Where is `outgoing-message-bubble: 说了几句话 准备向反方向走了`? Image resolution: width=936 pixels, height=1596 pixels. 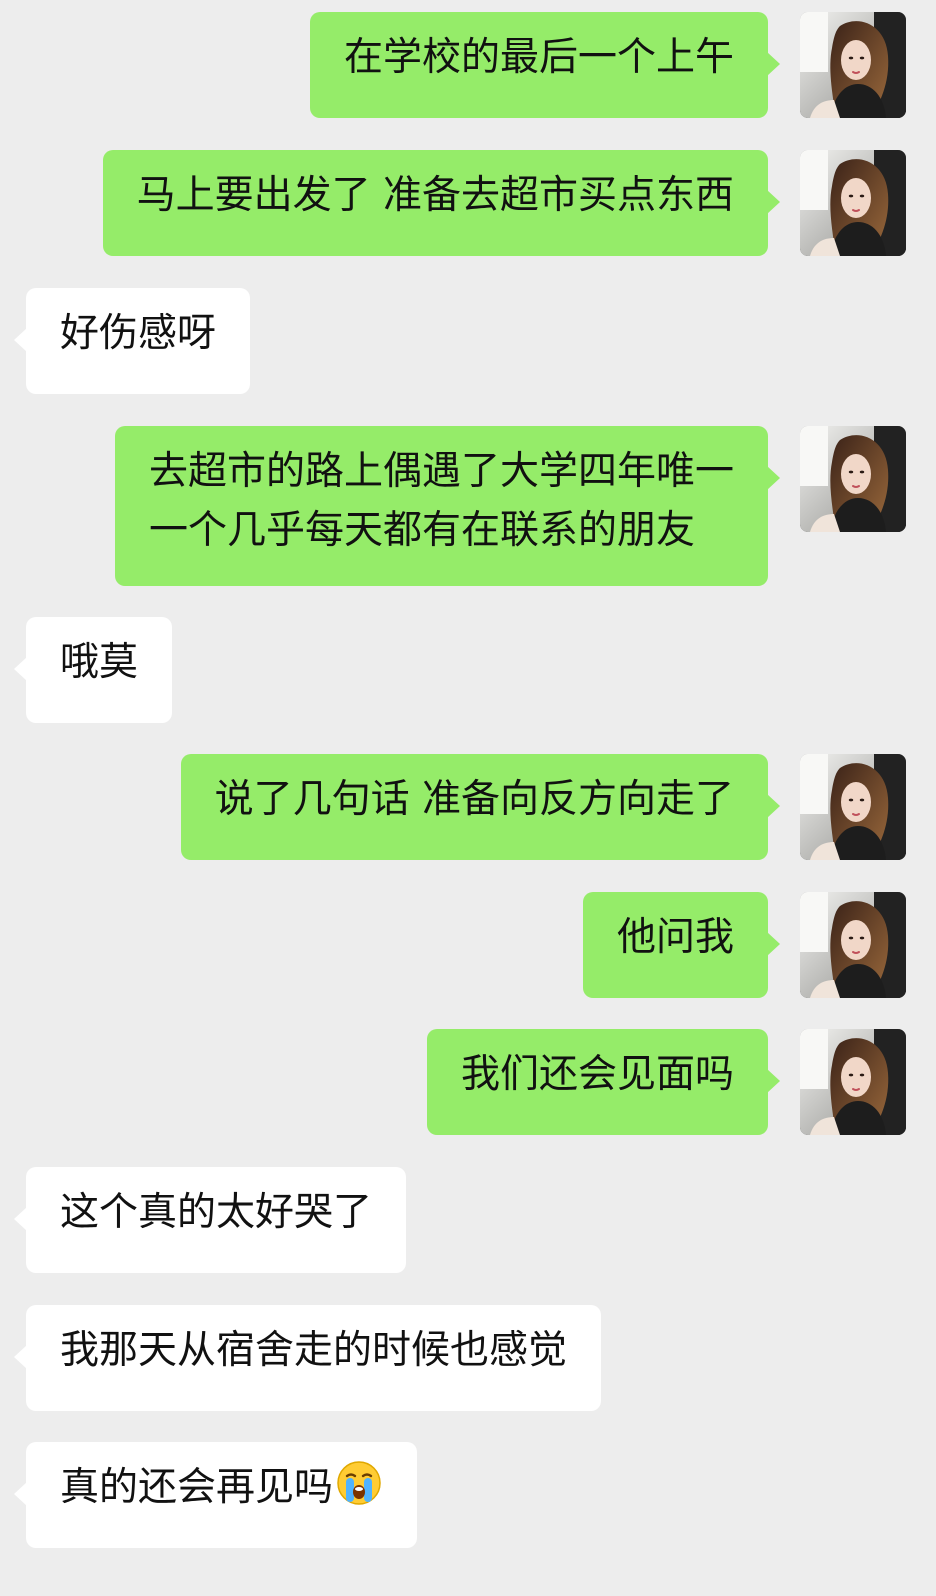
outgoing-message-bubble: 说了几句话 准备向反方向走了 is located at coordinates (480, 807).